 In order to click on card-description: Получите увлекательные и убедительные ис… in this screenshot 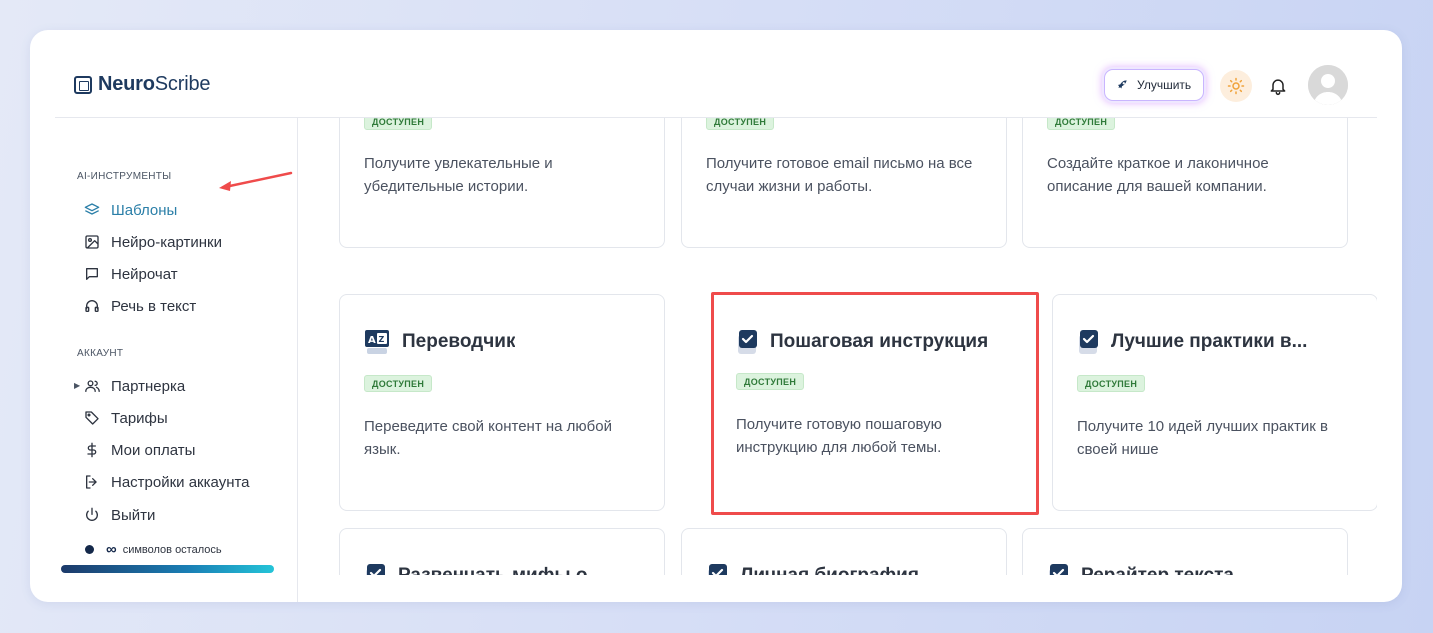, I will do `click(458, 175)`.